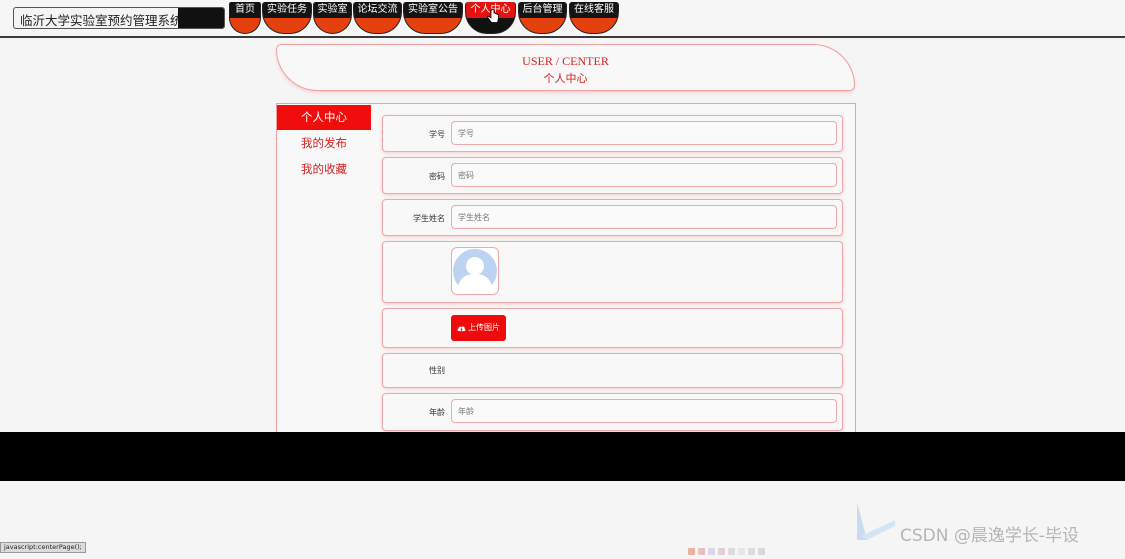 The image size is (1125, 559). I want to click on student-no-label: 学号, so click(437, 134).